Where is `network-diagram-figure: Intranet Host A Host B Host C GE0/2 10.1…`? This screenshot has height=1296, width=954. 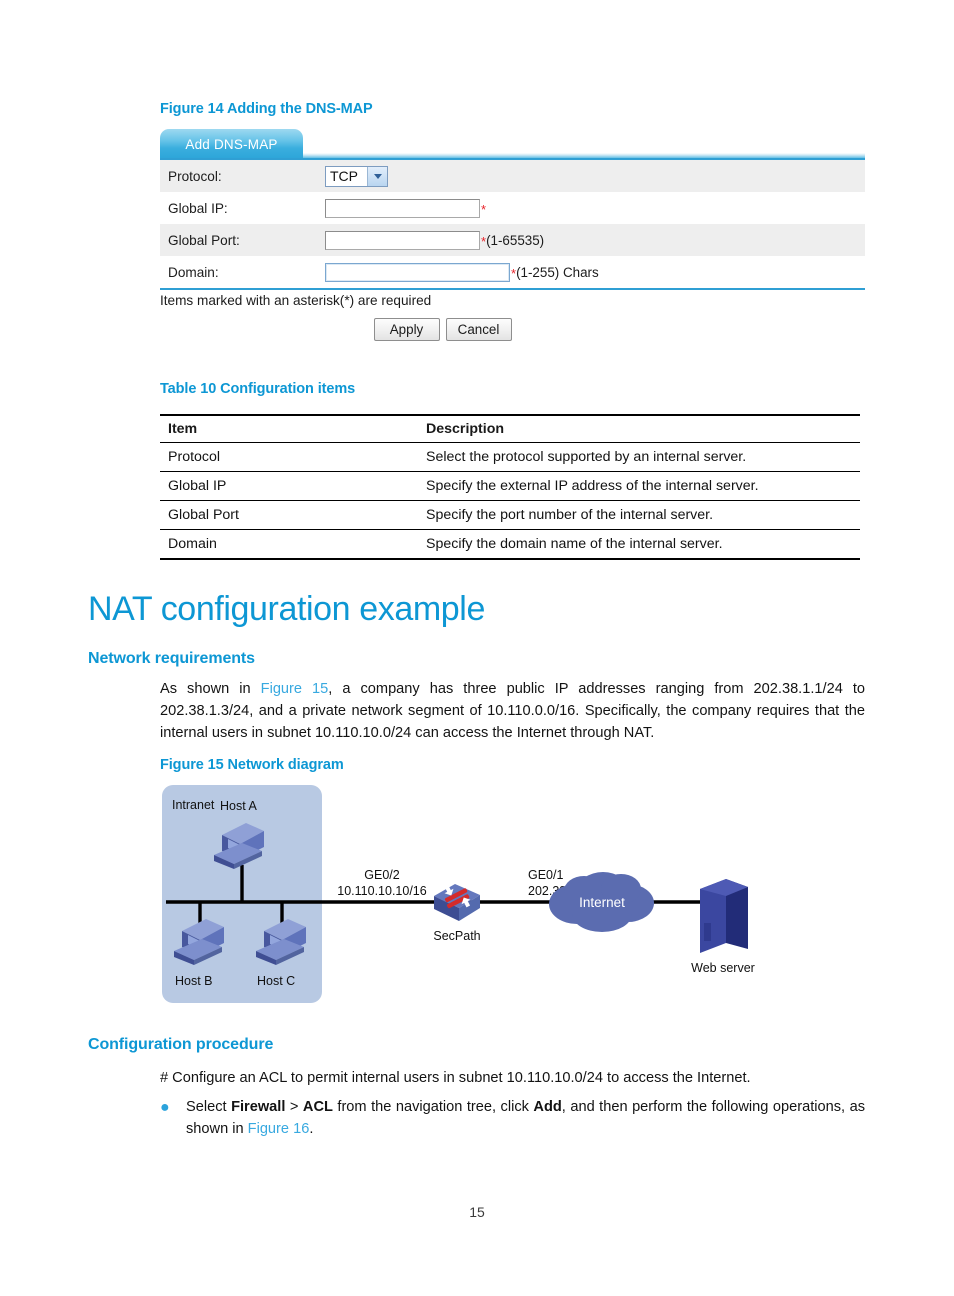 network-diagram-figure: Intranet Host A Host B Host C GE0/2 10.1… is located at coordinates (512, 895).